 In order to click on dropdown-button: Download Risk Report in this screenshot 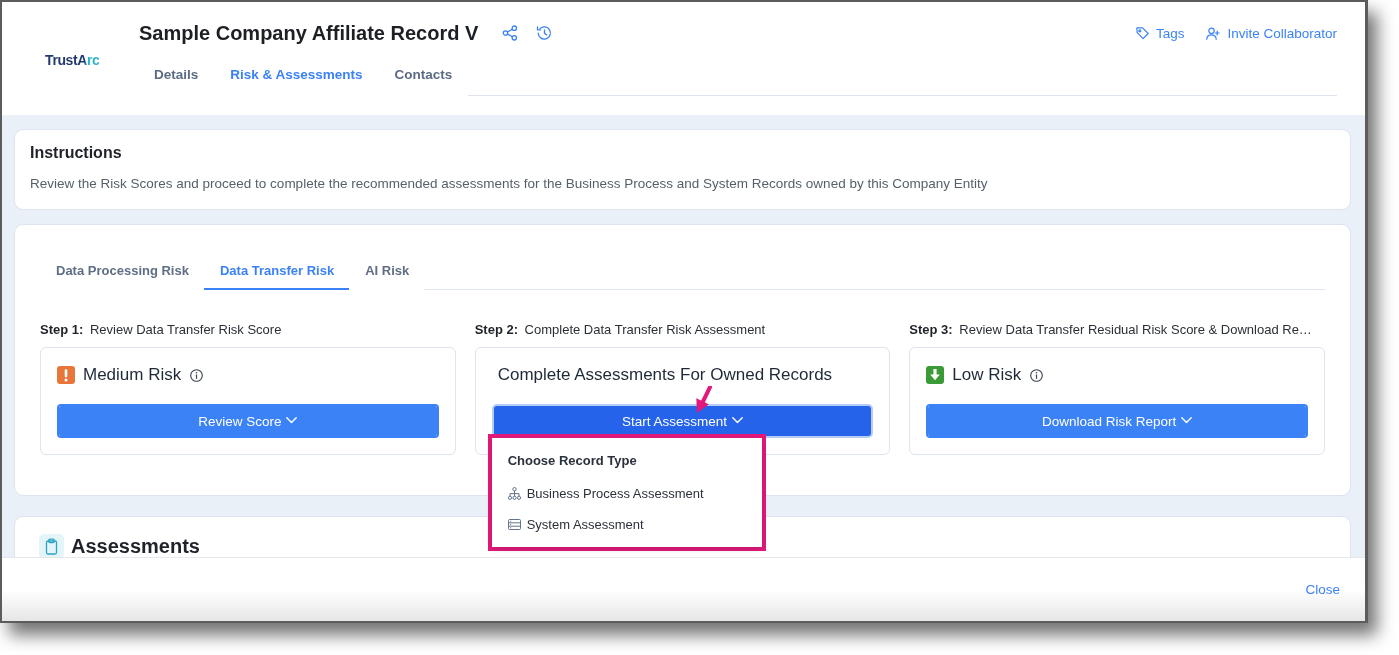, I will do `click(1117, 421)`.